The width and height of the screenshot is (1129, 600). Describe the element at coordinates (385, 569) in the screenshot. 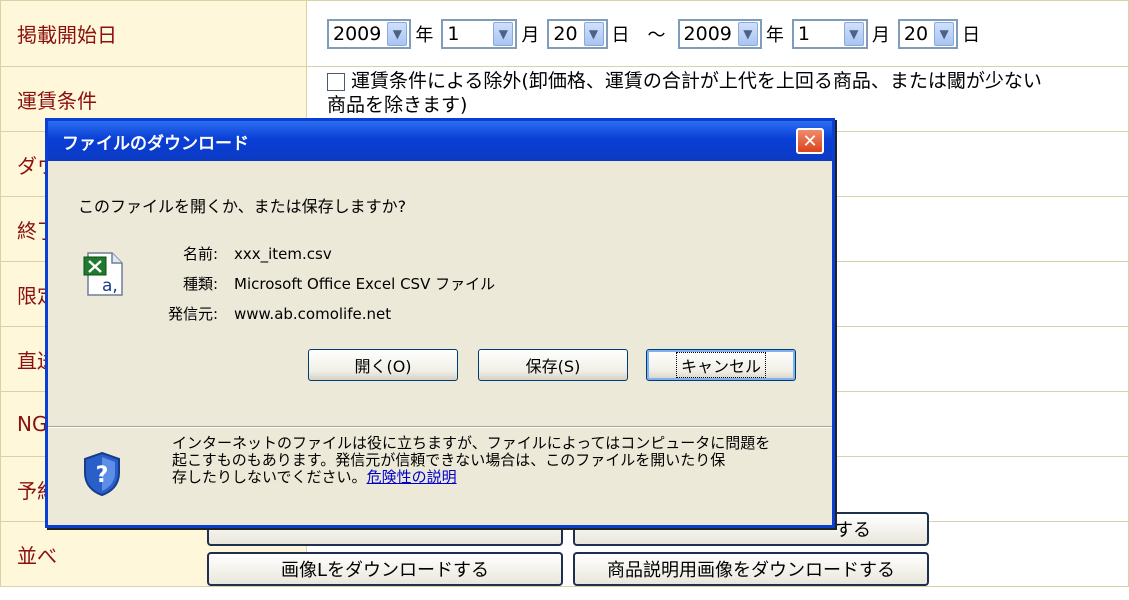

I see `download-image-l-button: 画像Lをダウンロードする` at that location.